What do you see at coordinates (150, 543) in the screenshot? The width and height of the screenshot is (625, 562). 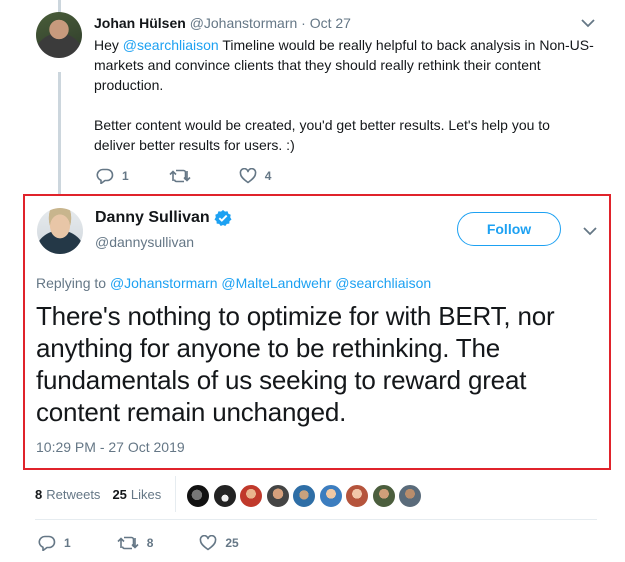 I see `retweet-count: 8` at bounding box center [150, 543].